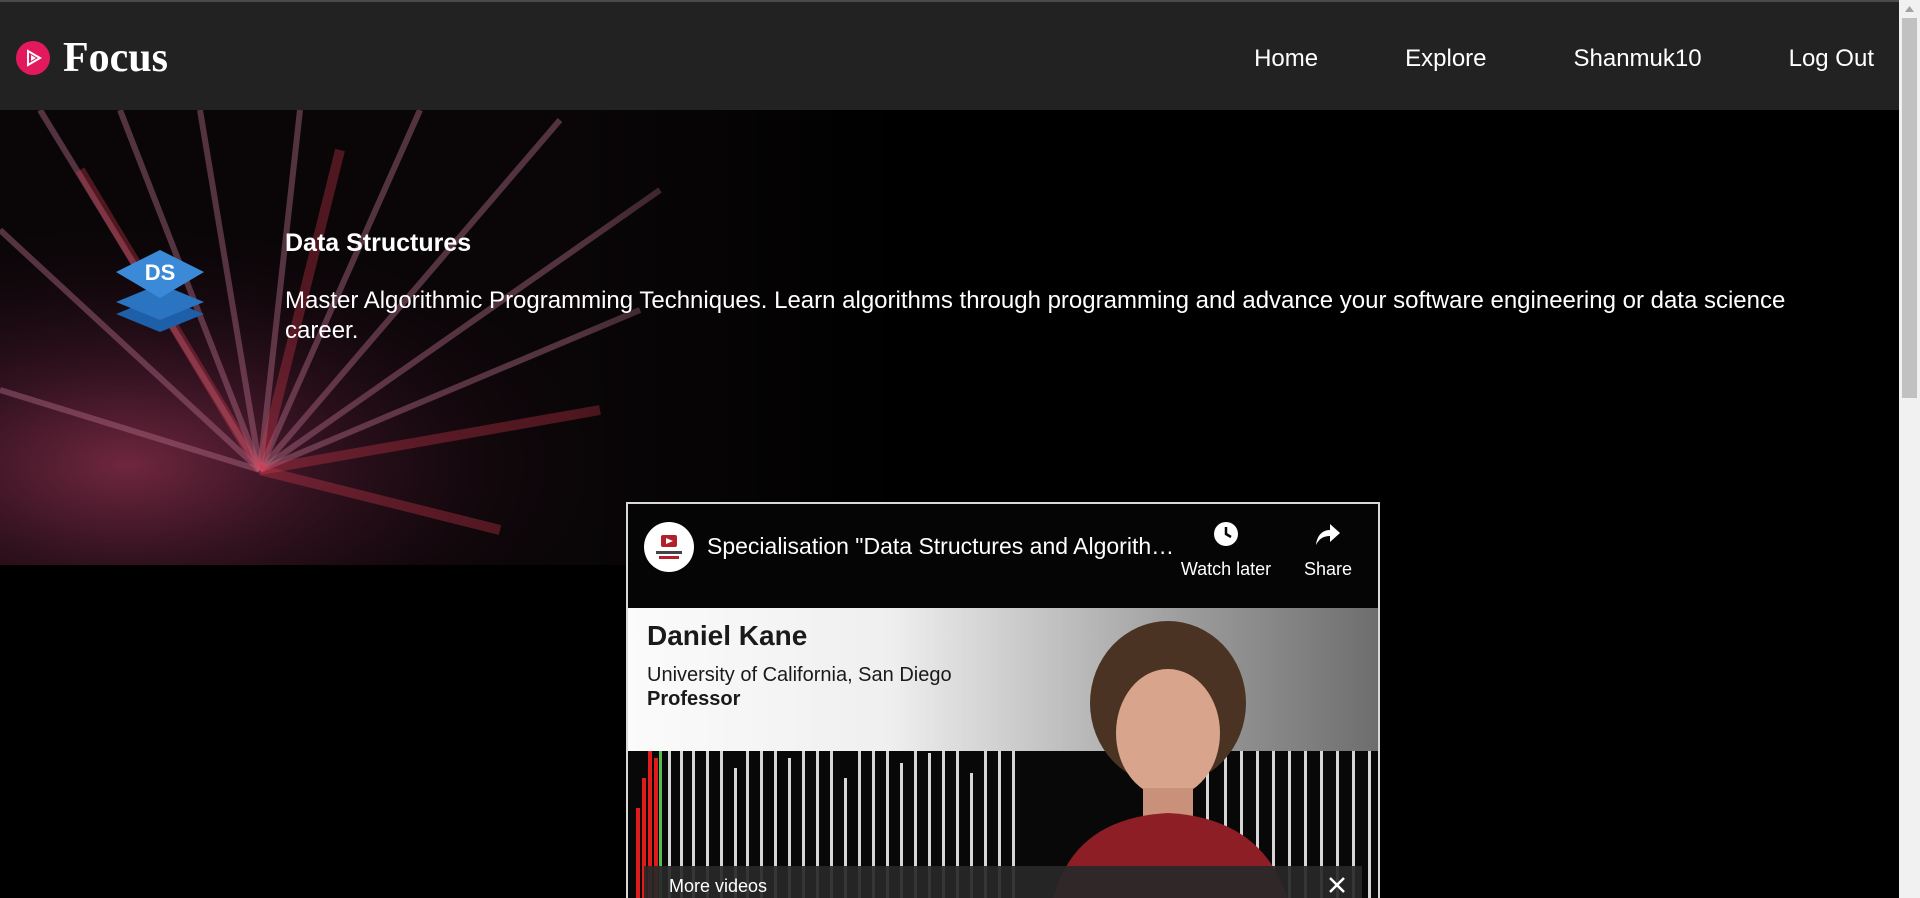  What do you see at coordinates (669, 547) in the screenshot?
I see `channel-avatar` at bounding box center [669, 547].